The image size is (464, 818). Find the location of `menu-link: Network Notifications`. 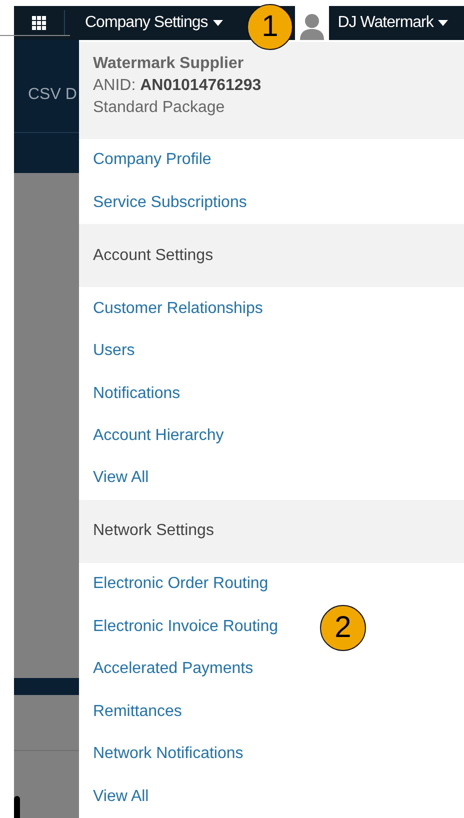

menu-link: Network Notifications is located at coordinates (168, 754).